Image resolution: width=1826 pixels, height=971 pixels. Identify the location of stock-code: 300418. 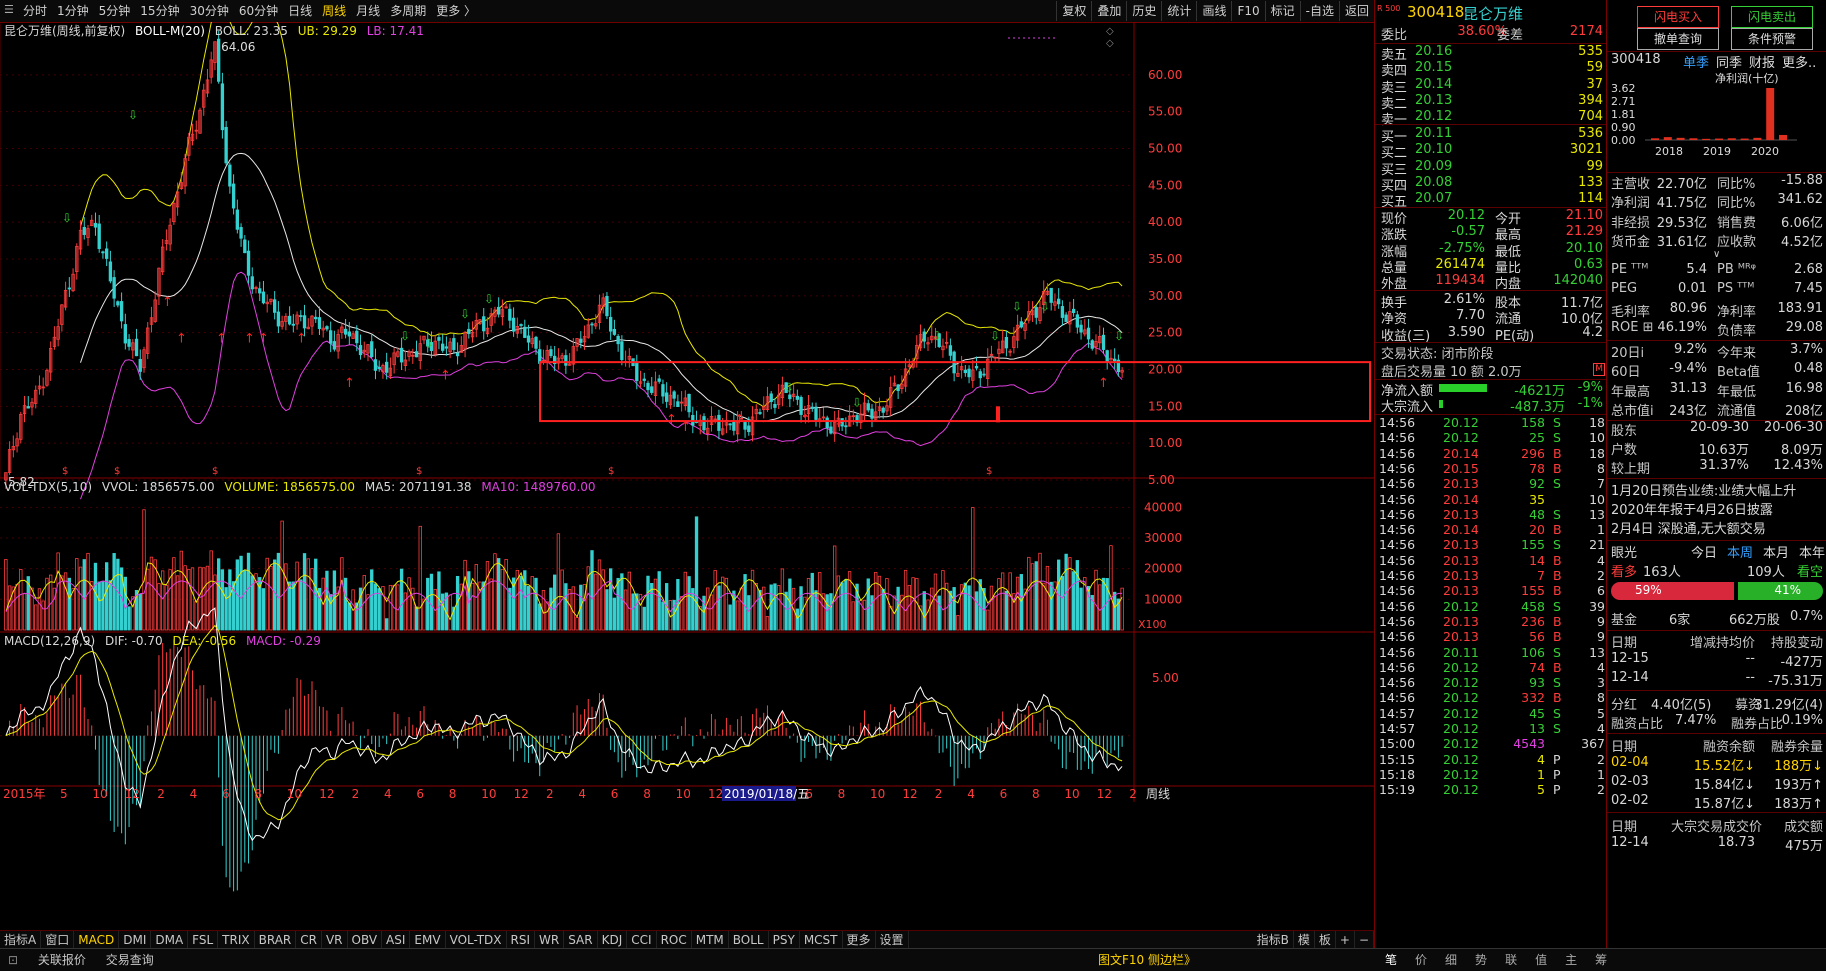
(1435, 12).